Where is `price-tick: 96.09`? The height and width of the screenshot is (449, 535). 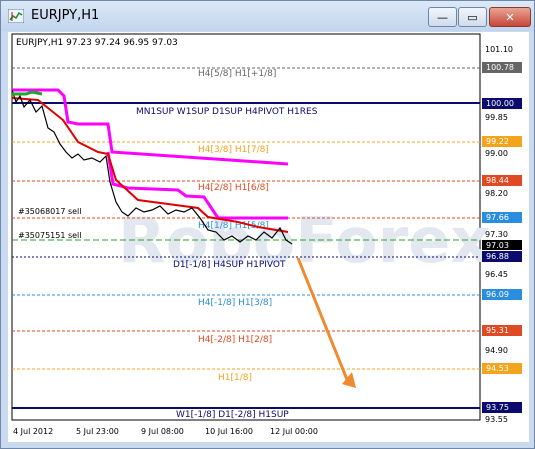
price-tick: 96.09 is located at coordinates (497, 294).